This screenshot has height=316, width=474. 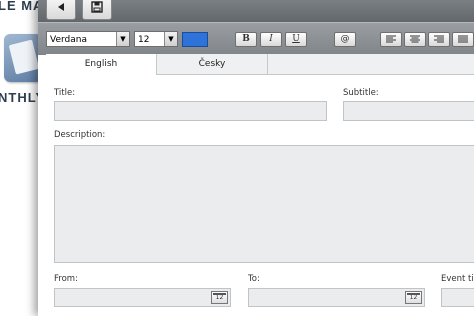 I want to click on description-label: Description:, so click(x=80, y=135).